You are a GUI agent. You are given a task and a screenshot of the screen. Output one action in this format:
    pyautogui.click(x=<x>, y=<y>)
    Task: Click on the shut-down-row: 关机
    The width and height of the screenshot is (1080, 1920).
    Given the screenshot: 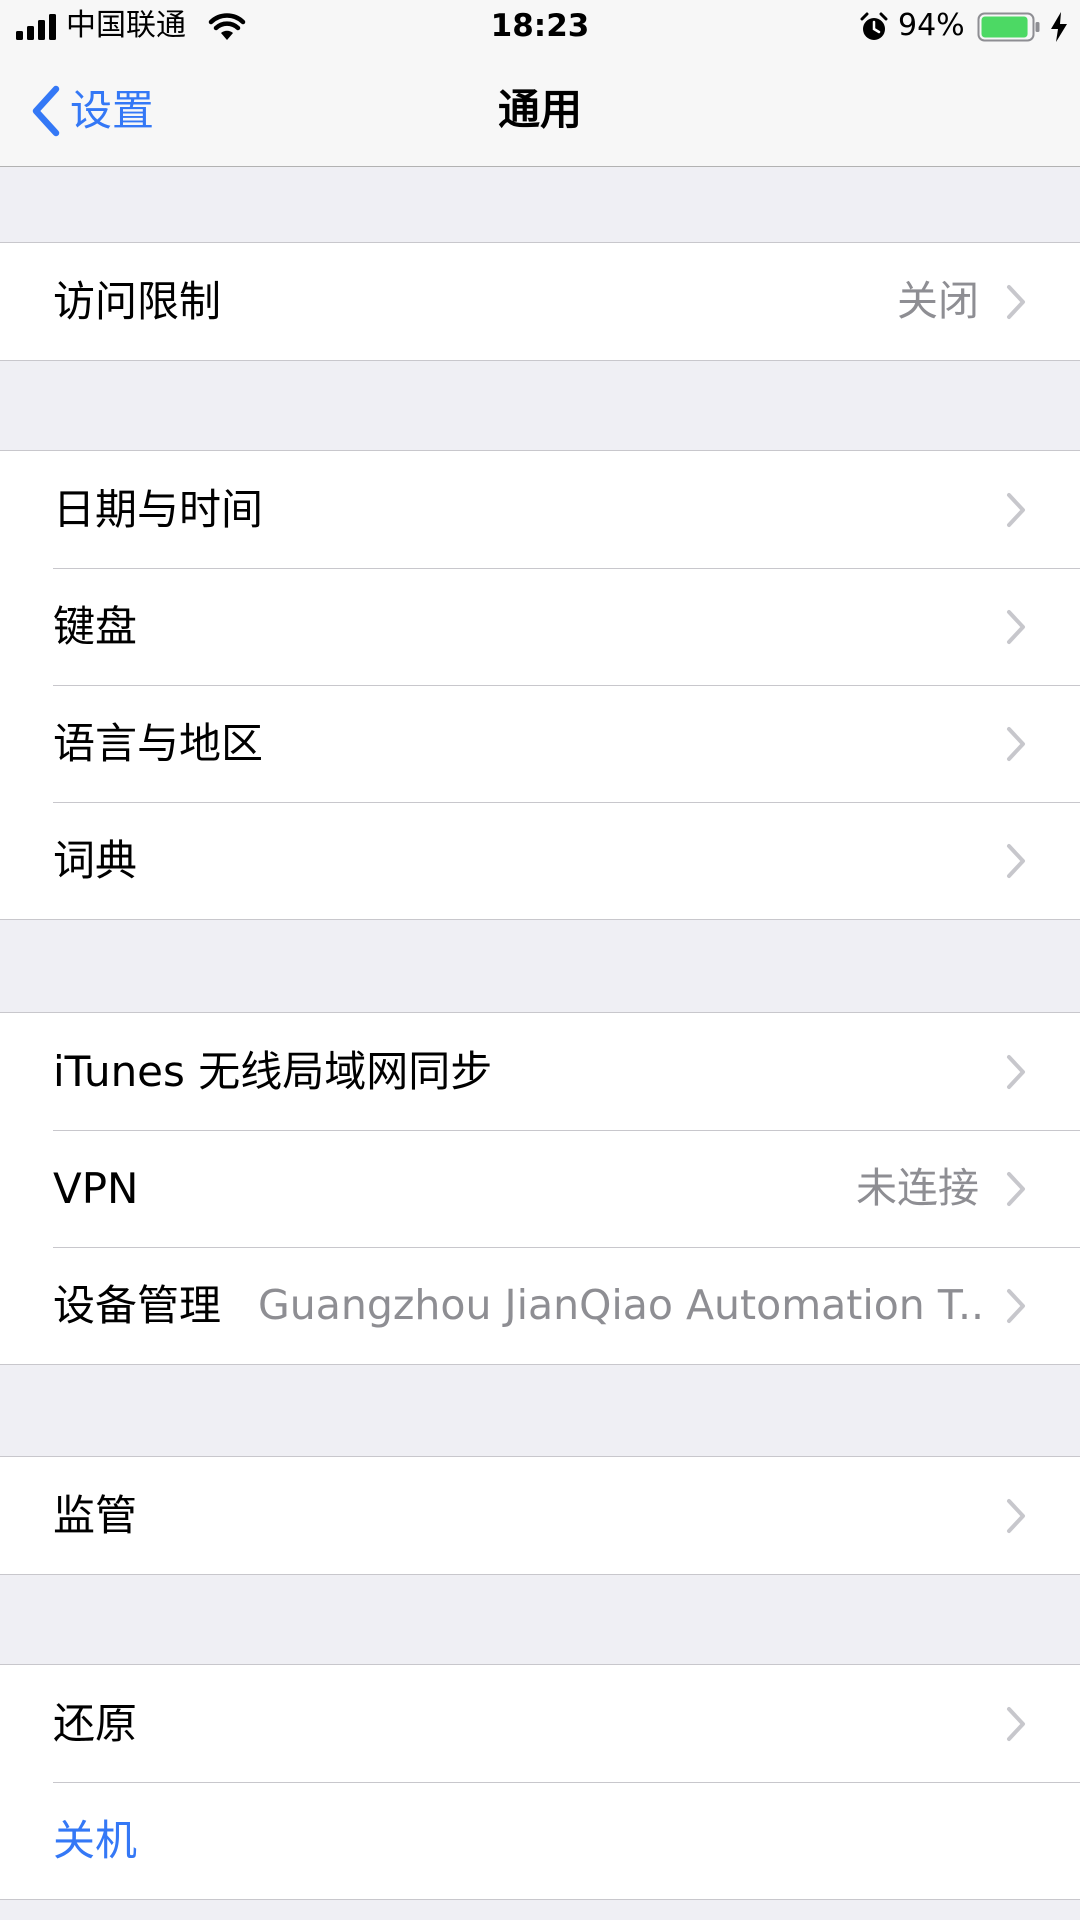 What is the action you would take?
    pyautogui.click(x=540, y=1840)
    